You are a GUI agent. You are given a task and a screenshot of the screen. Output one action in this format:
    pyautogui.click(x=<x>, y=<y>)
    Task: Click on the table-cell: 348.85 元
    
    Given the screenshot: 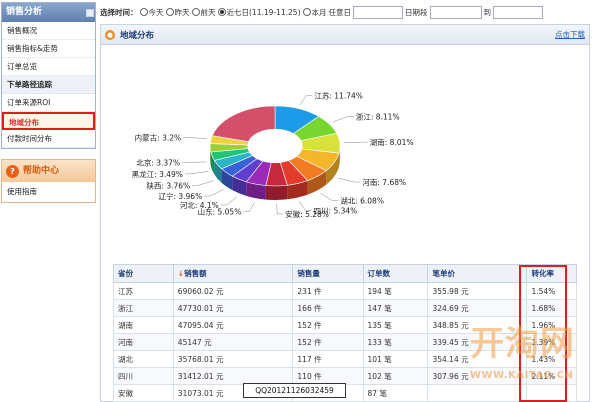 What is the action you would take?
    pyautogui.click(x=477, y=325)
    